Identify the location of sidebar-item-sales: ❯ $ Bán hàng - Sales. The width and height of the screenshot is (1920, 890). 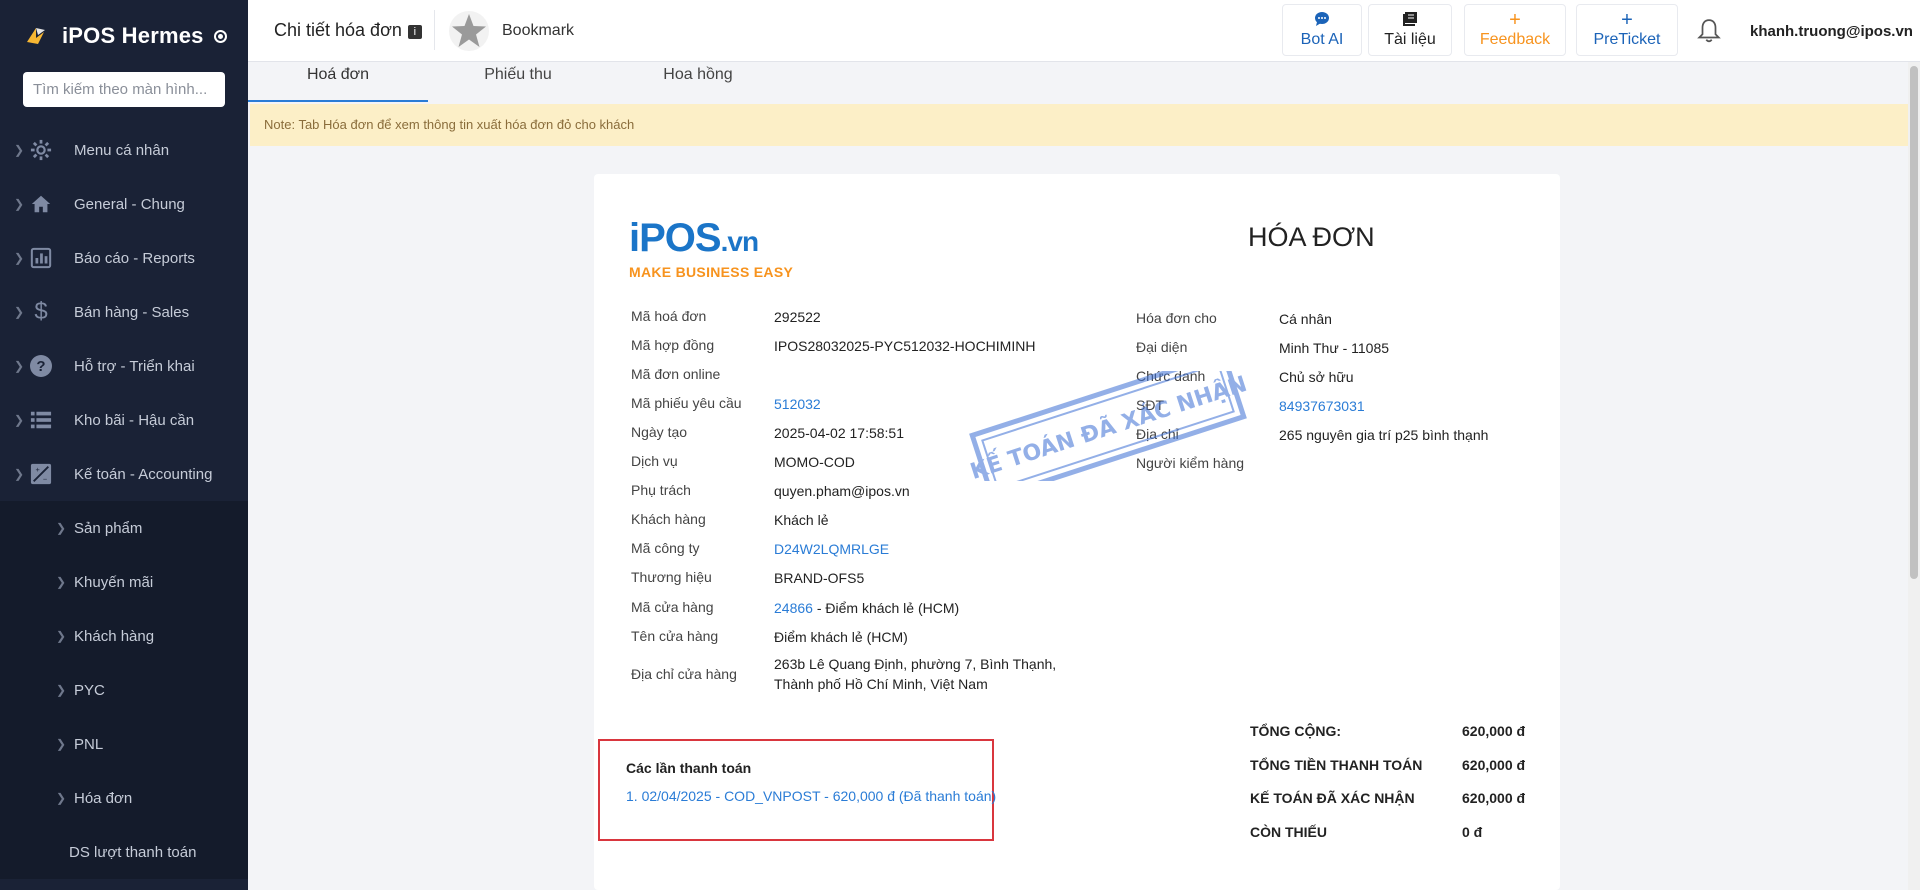
(124, 312).